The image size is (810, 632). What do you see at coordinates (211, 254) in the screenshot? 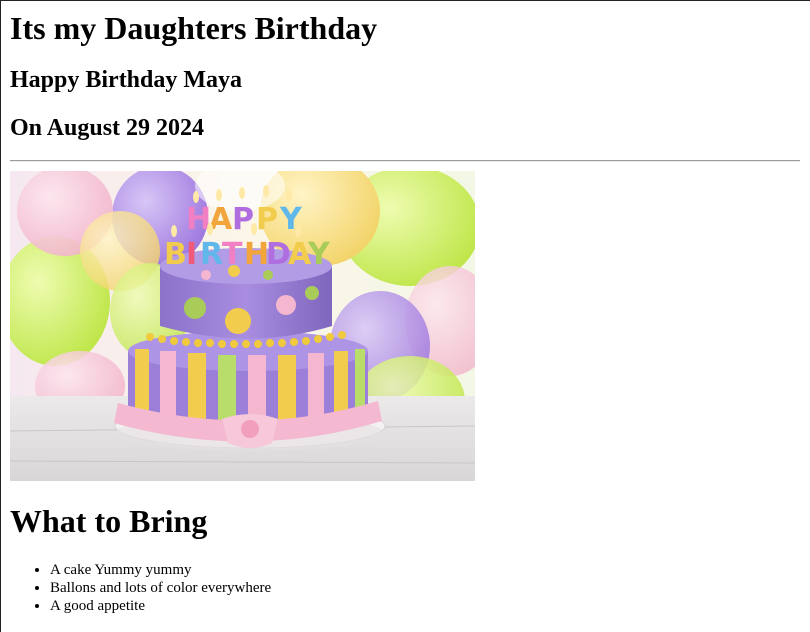
I see `svg-text: R` at bounding box center [211, 254].